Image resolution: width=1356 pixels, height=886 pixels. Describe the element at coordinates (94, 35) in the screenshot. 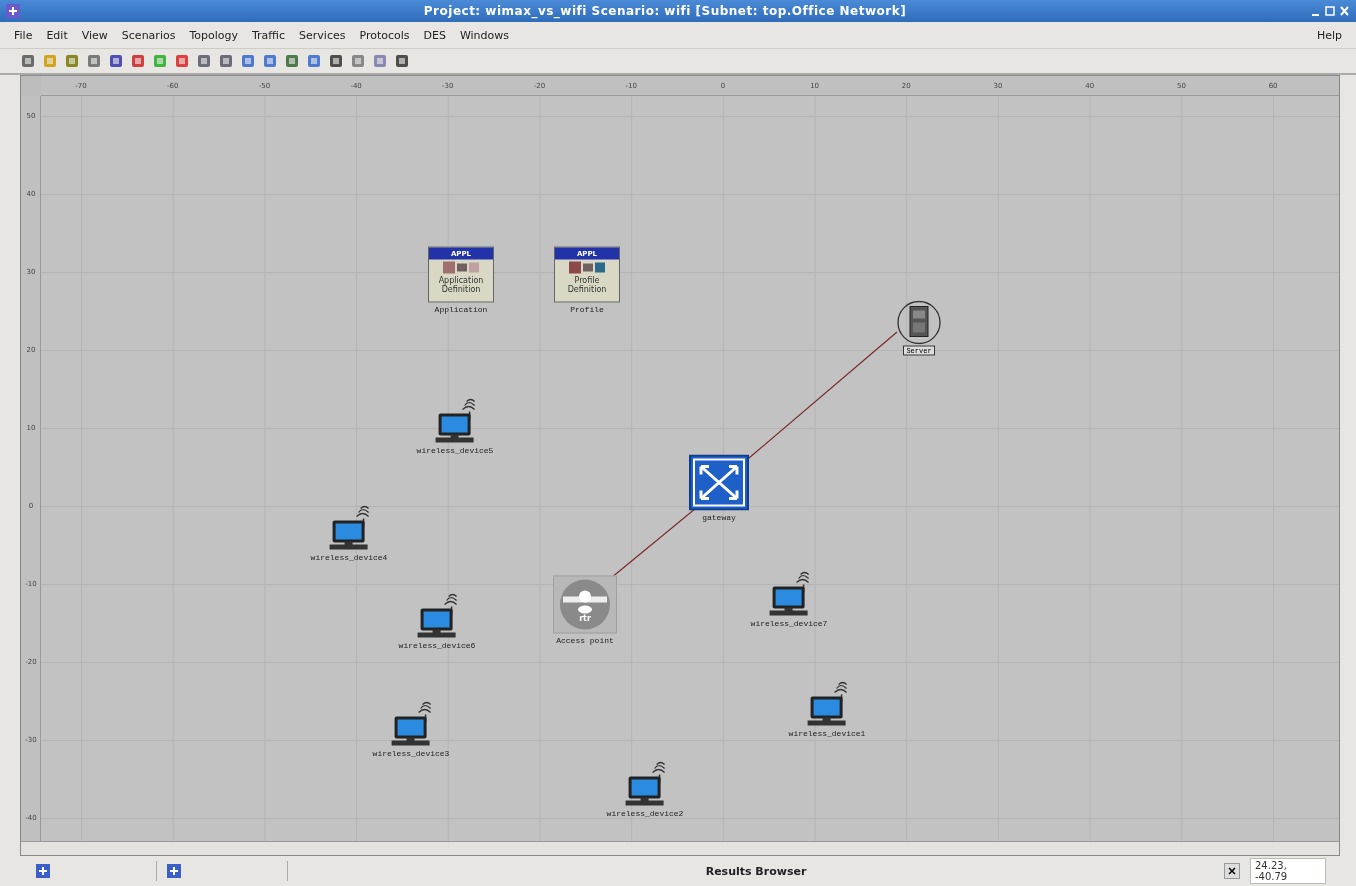

I see `menu-item: View` at that location.